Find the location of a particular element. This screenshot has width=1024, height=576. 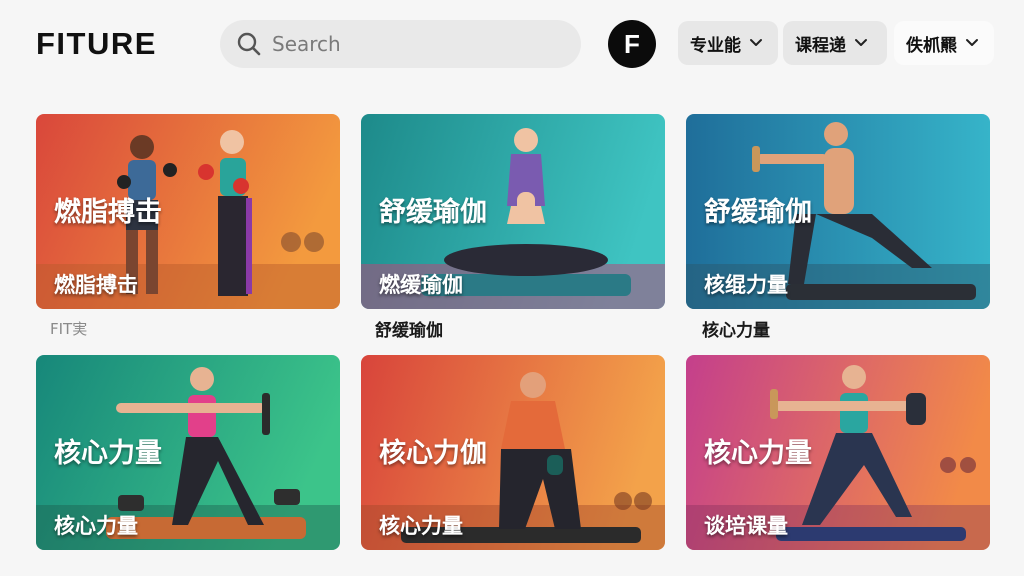

dropdown-professional: 专业能 is located at coordinates (728, 43).